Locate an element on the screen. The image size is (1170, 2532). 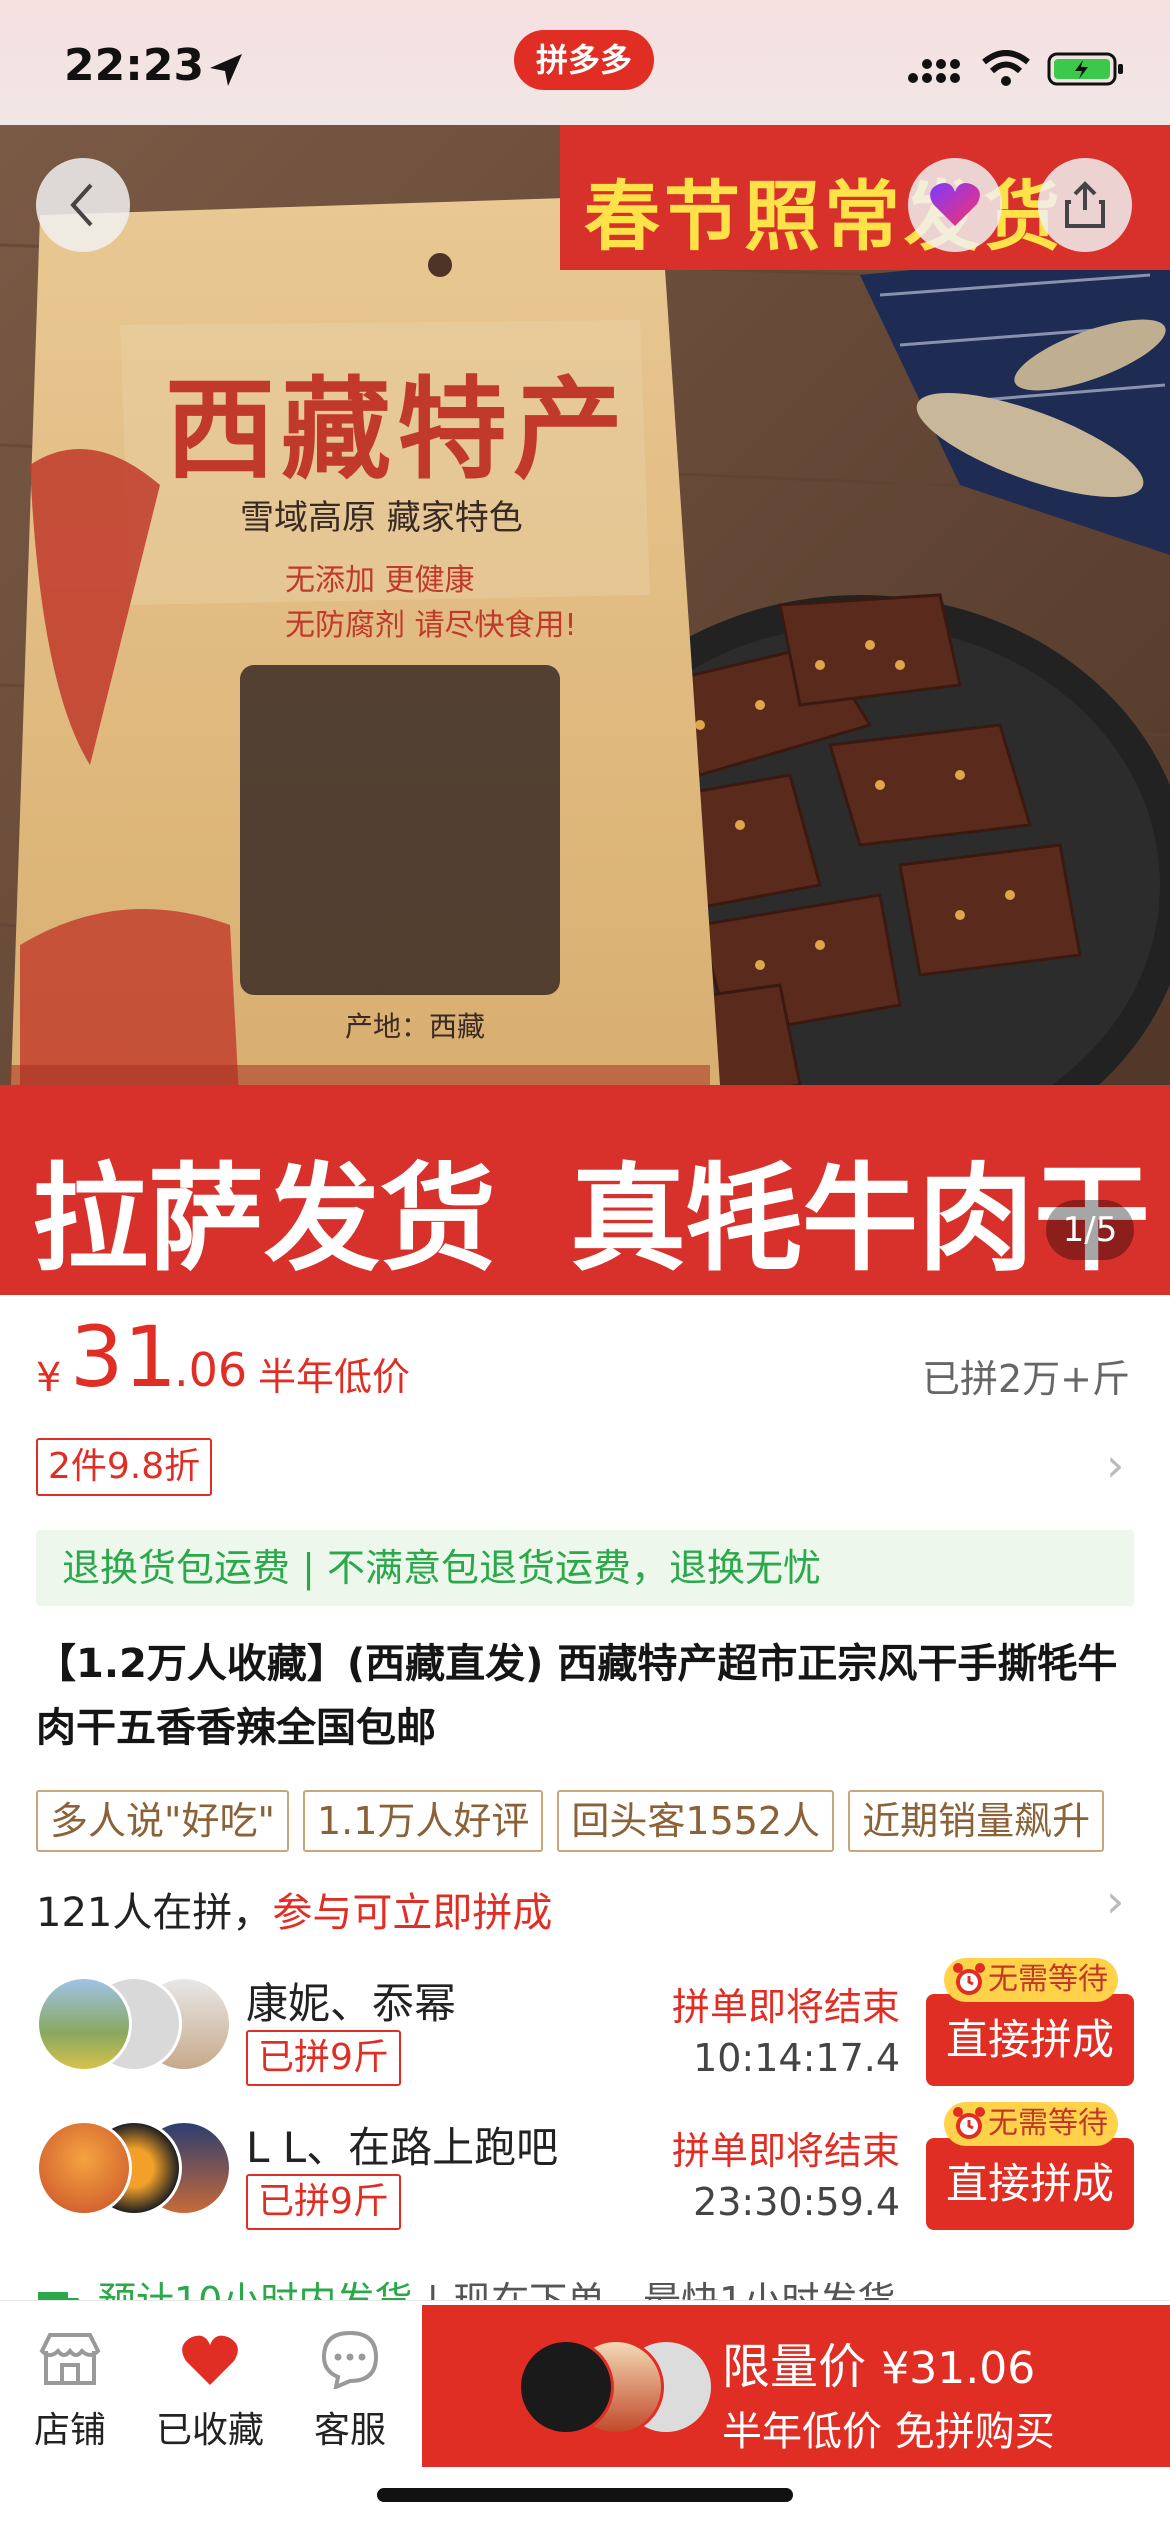
chevron-left-icon is located at coordinates (81, 205).